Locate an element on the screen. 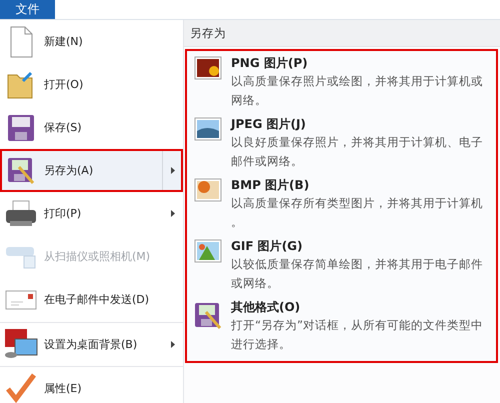  menu-item: 另存为(A) is located at coordinates (81, 170).